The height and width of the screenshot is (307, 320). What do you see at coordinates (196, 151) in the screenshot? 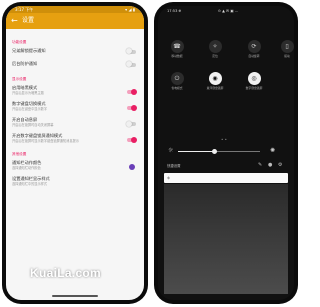
I see `brightness-slider-fill` at bounding box center [196, 151].